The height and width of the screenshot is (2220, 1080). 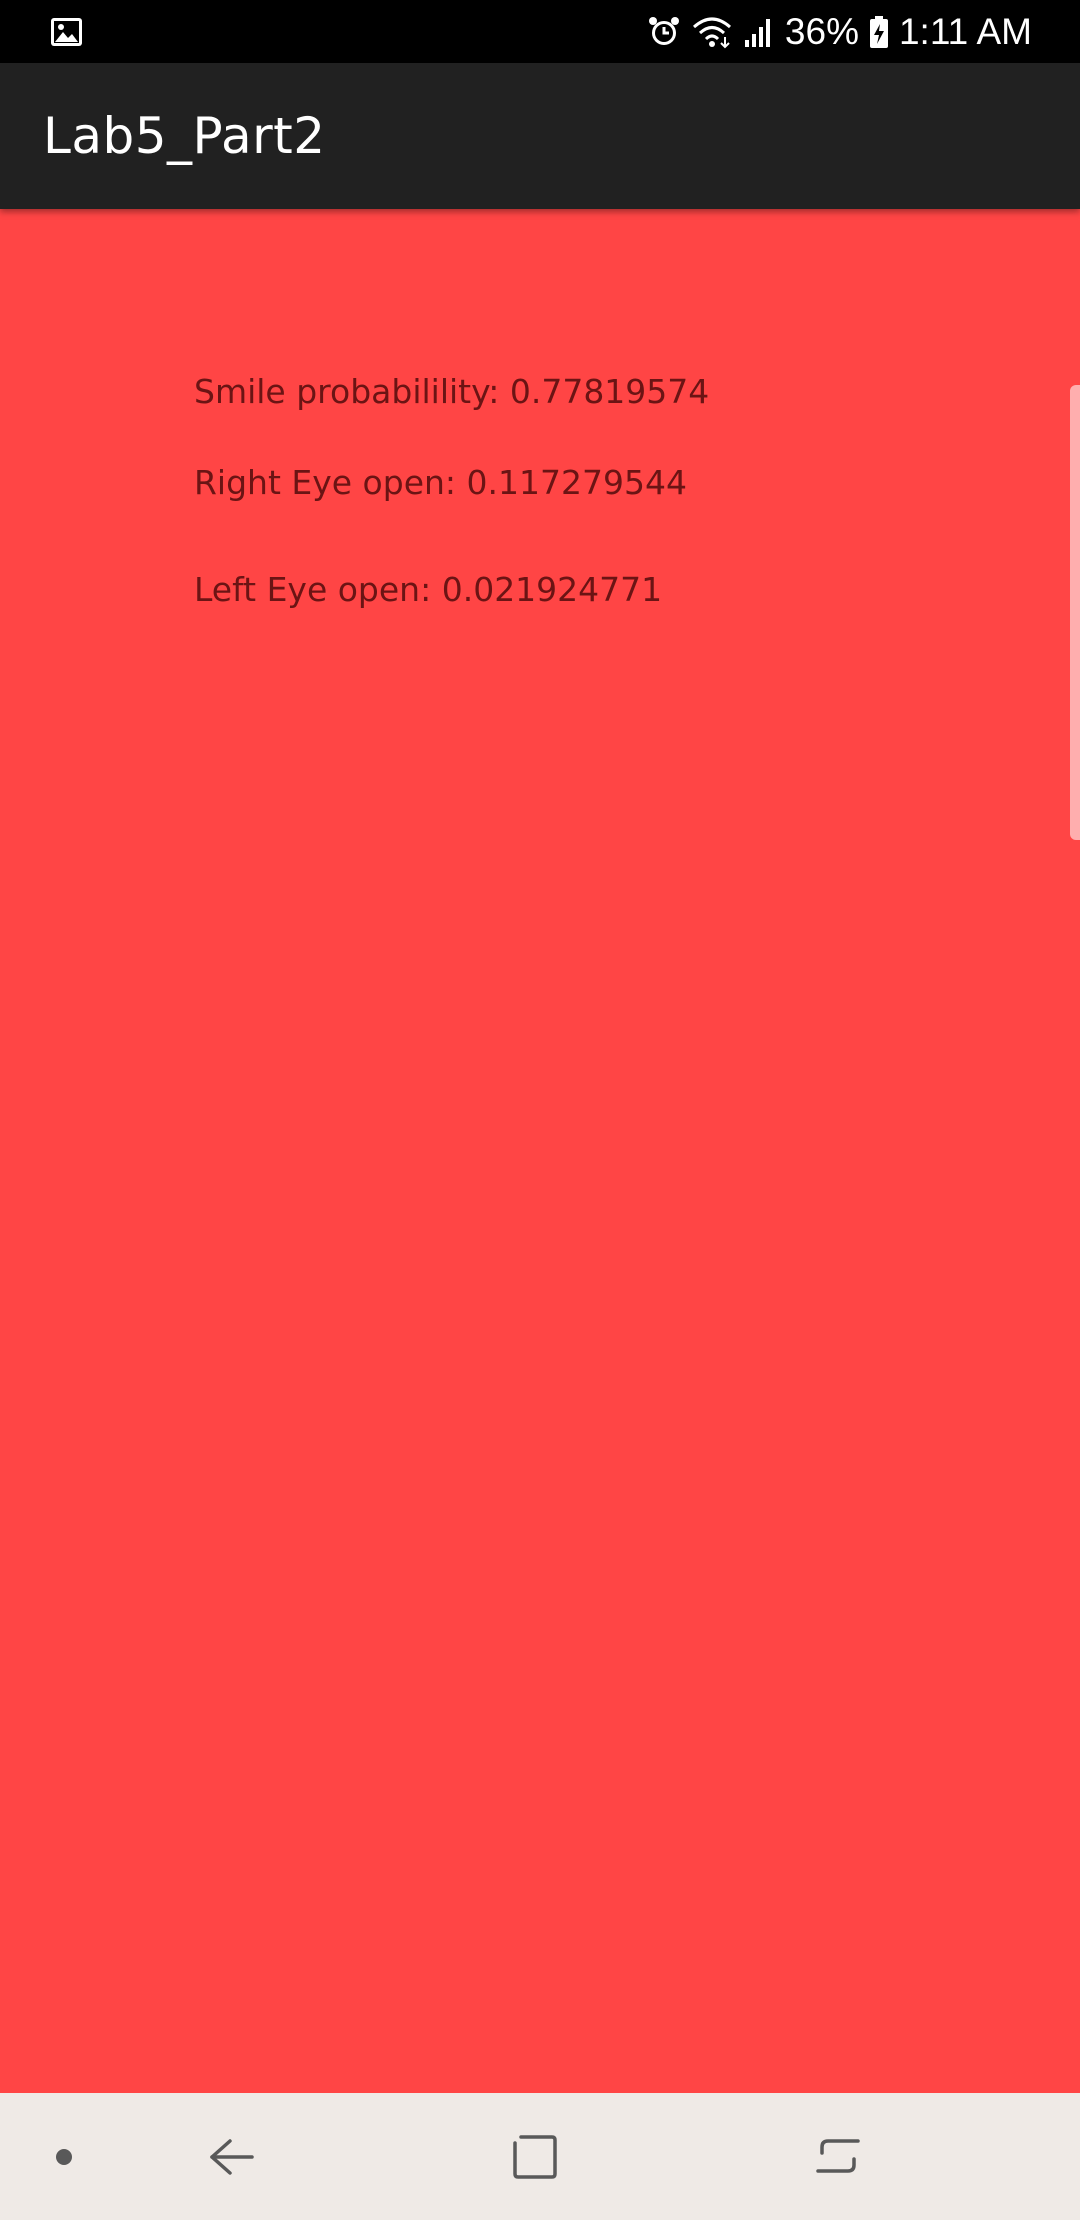 I want to click on alarm-icon, so click(x=664, y=32).